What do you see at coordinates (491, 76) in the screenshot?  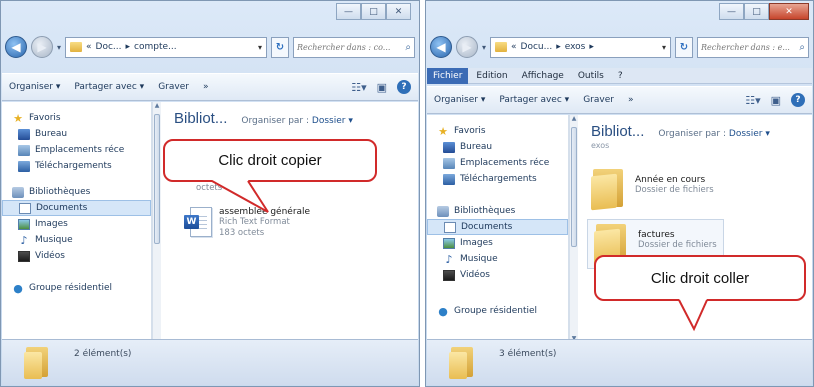 I see `menu-edition: Edition` at bounding box center [491, 76].